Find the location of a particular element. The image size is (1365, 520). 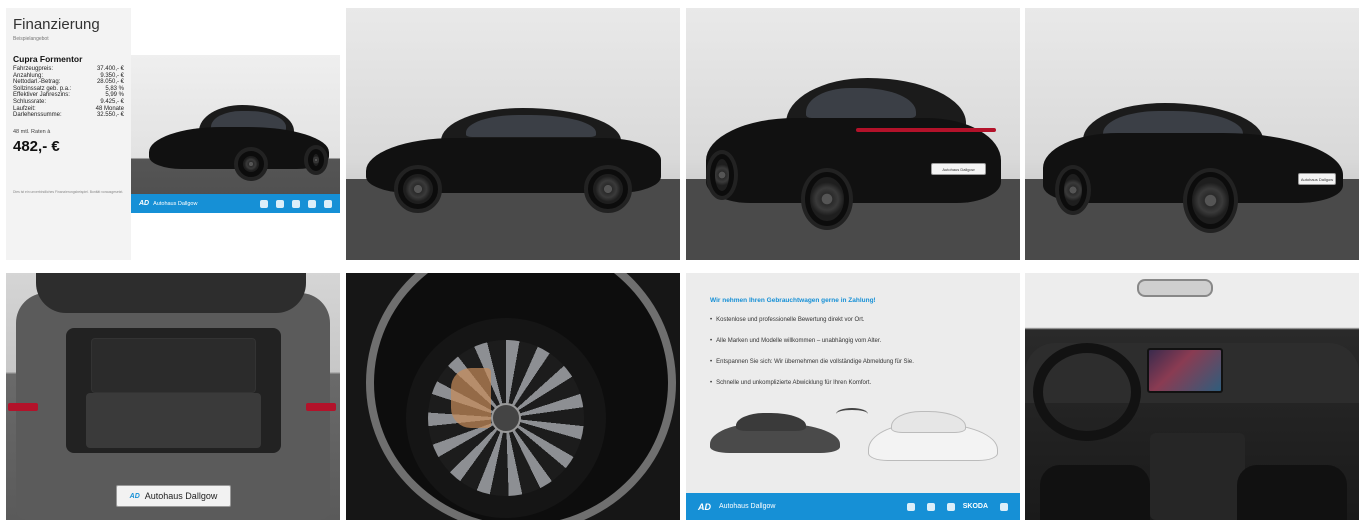

wheel-hub is located at coordinates (506, 418).